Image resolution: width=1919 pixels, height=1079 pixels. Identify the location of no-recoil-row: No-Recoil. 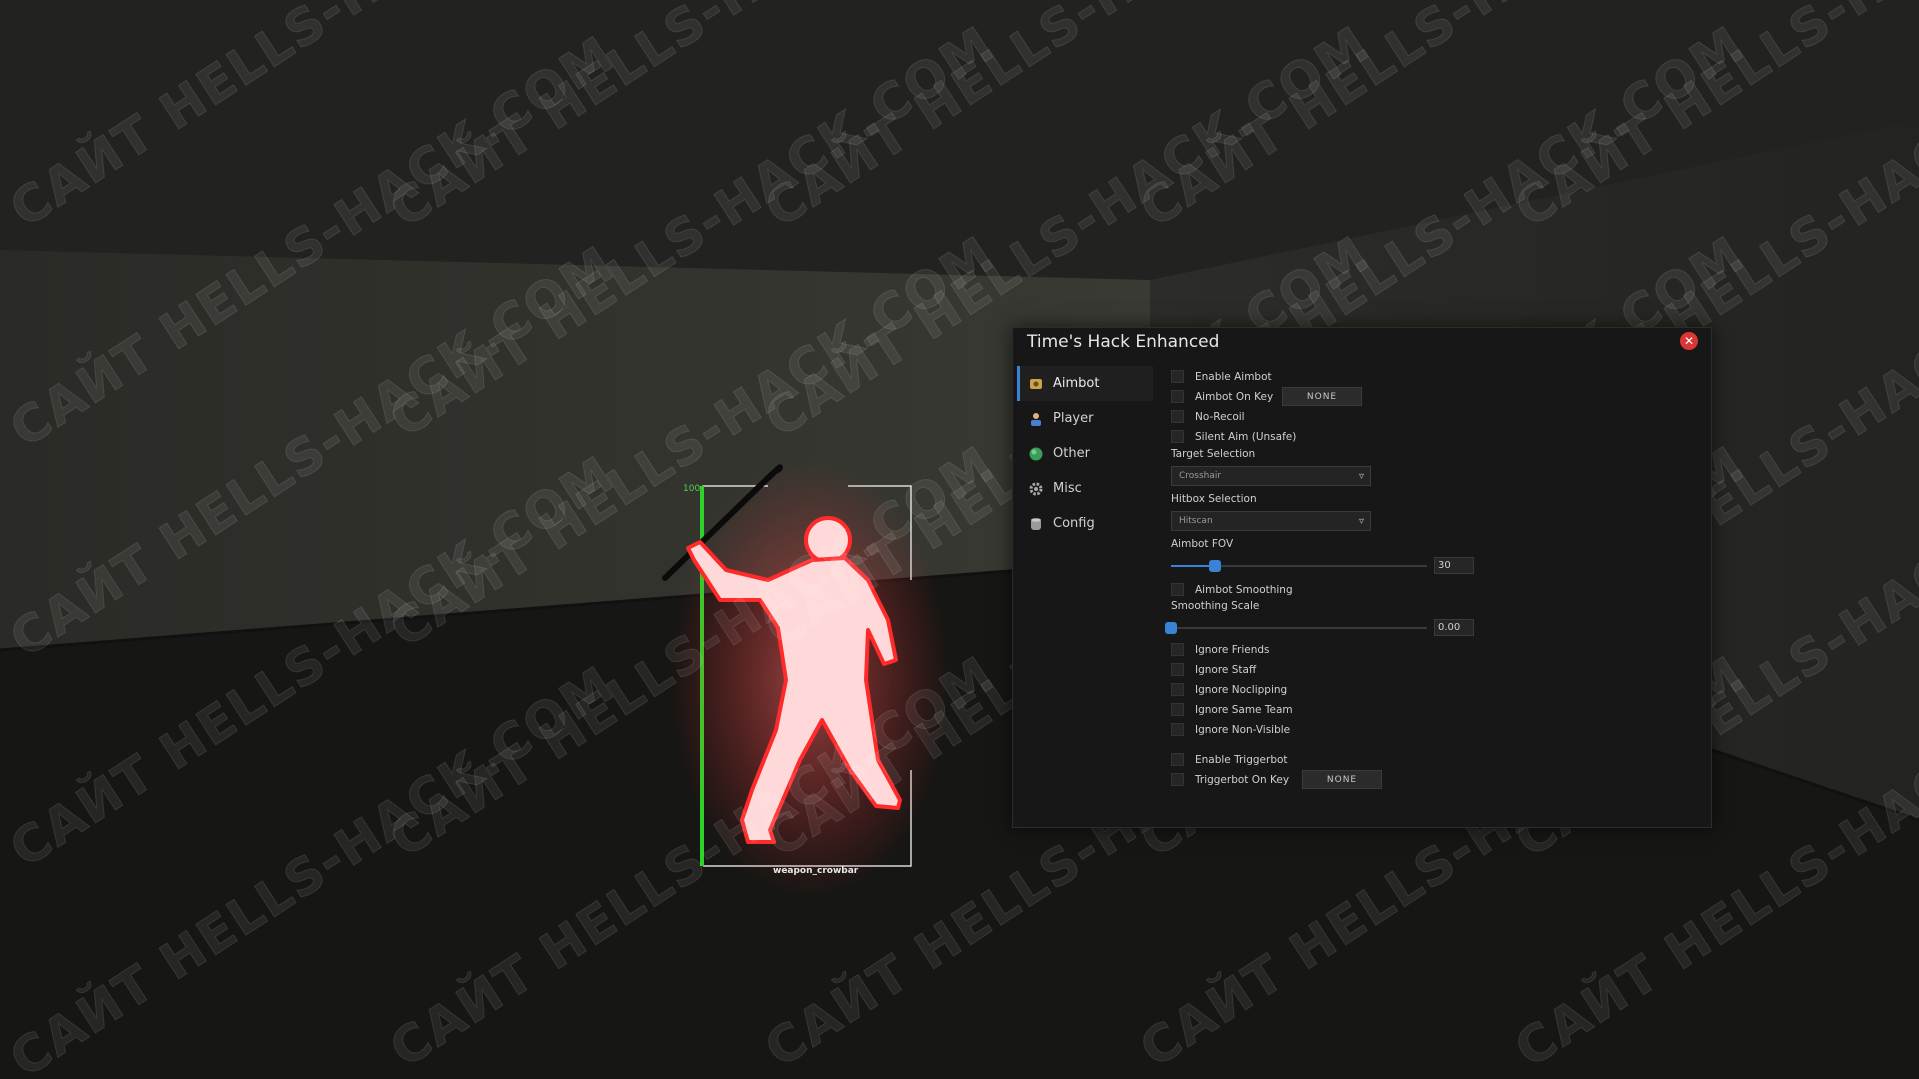
(1208, 416).